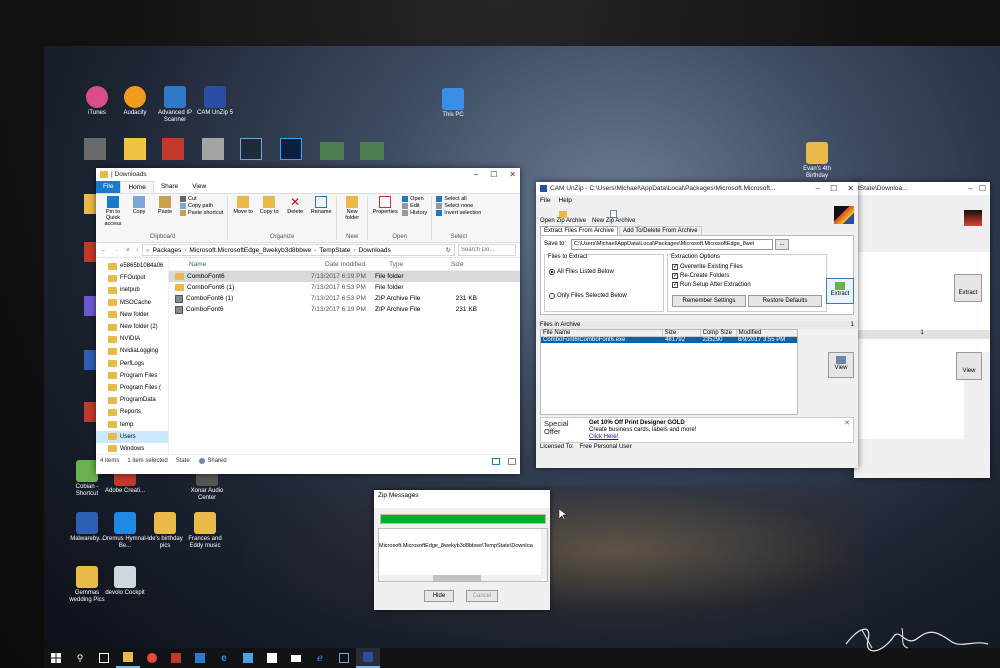  What do you see at coordinates (785, 301) in the screenshot?
I see `restore-defaults-button: Restore Defaults` at bounding box center [785, 301].